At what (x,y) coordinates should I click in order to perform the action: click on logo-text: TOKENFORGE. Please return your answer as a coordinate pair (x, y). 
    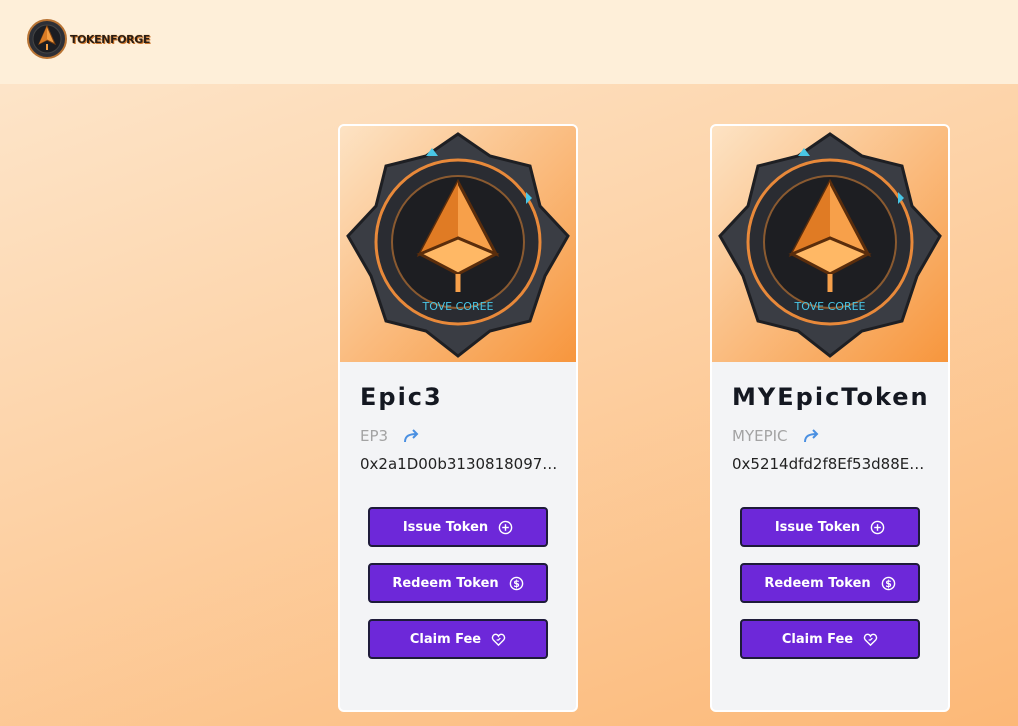
    Looking at the image, I should click on (110, 39).